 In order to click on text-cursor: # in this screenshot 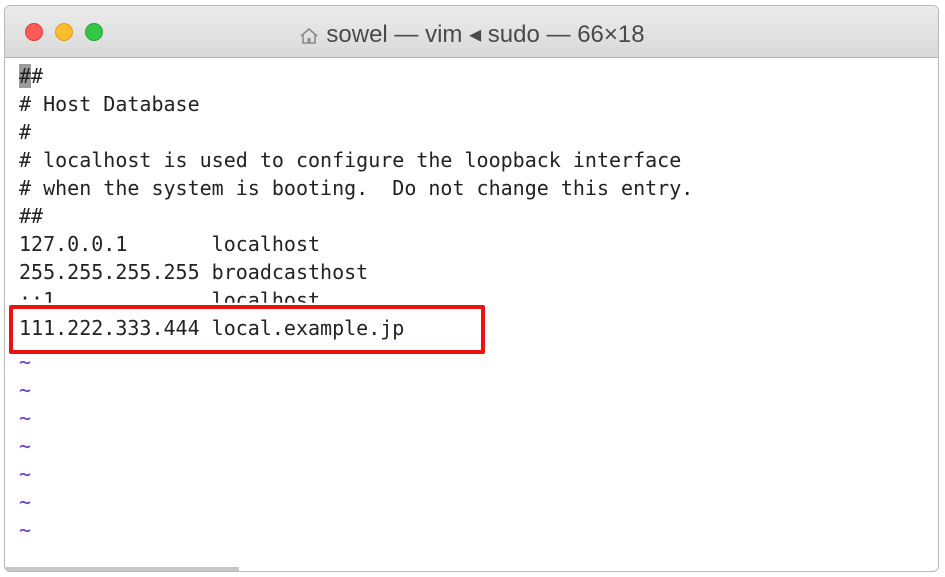, I will do `click(25, 76)`.